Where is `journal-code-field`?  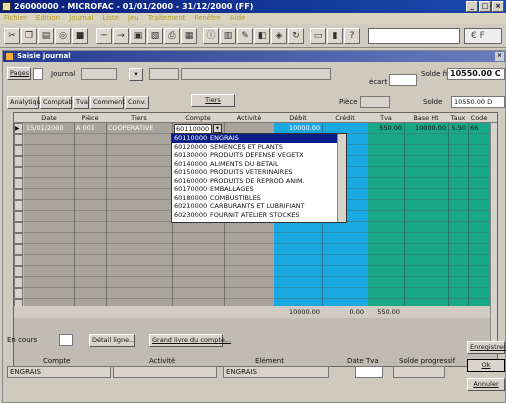 journal-code-field is located at coordinates (164, 74).